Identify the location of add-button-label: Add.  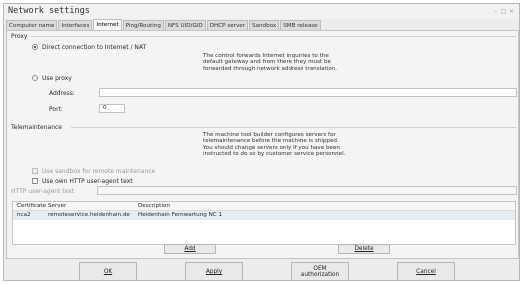
(190, 249).